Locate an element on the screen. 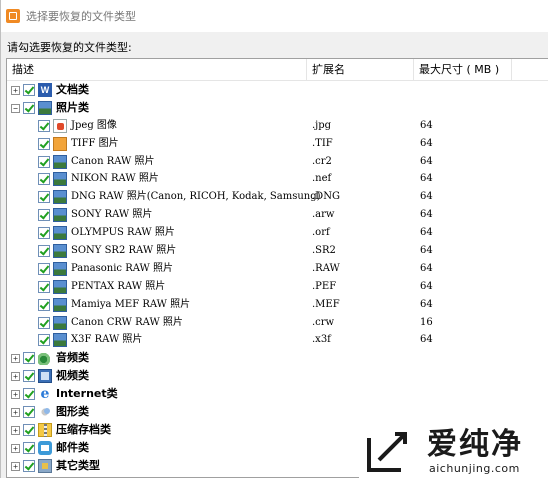  file-type-row: Panasonic RAW 照片 .RAW 64 is located at coordinates (277, 269).